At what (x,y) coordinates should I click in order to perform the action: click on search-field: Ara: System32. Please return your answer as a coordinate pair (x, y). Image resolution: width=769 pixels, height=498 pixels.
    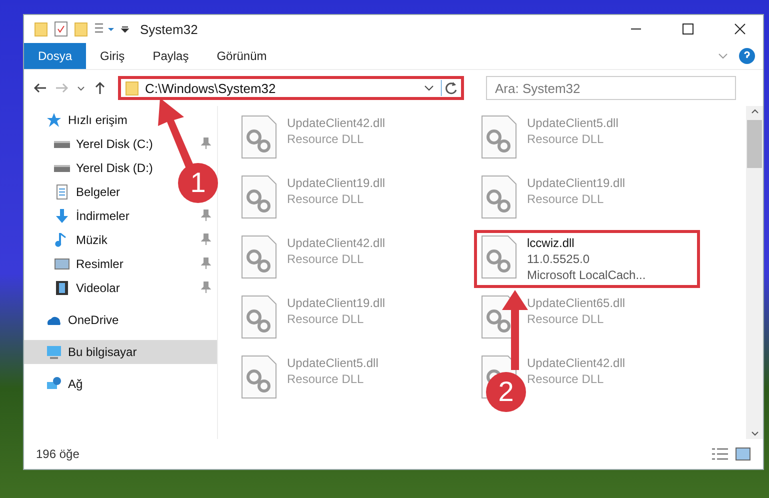
    Looking at the image, I should click on (611, 88).